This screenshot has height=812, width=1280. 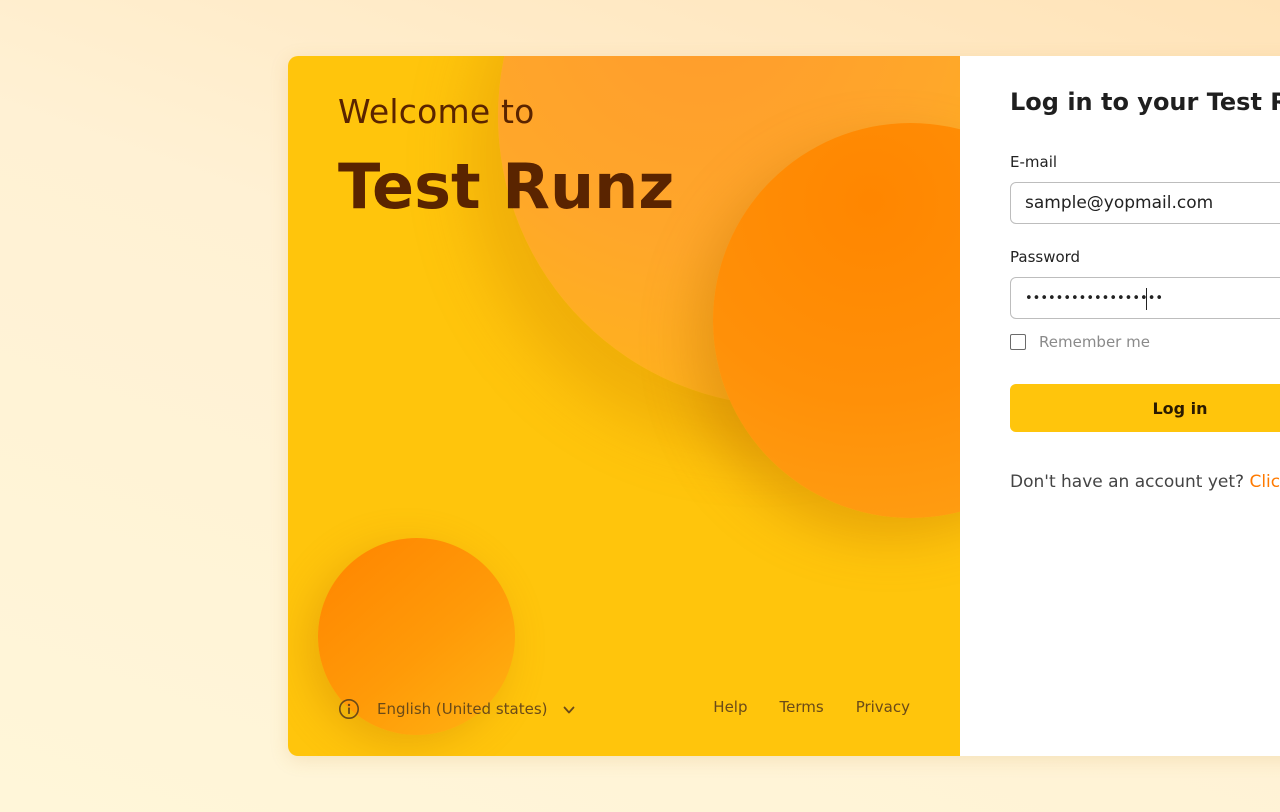 What do you see at coordinates (506, 186) in the screenshot?
I see `brand-title: Test Runz` at bounding box center [506, 186].